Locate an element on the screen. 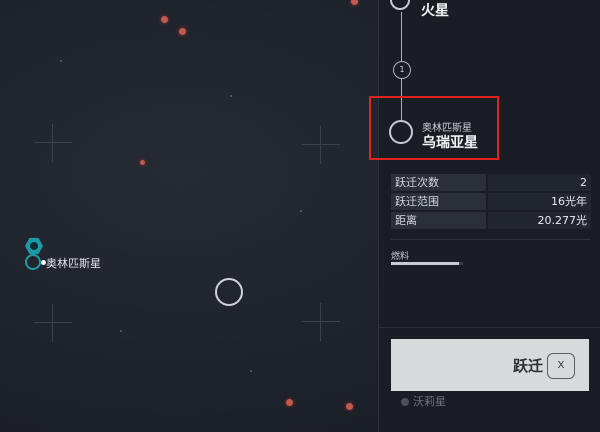  stat-label: 距离 is located at coordinates (438, 220).